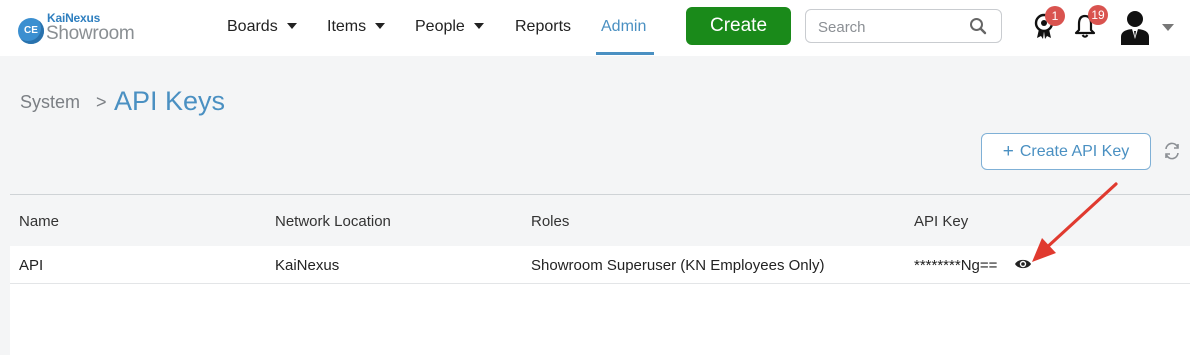  Describe the element at coordinates (550, 221) in the screenshot. I see `column-header-roles: Roles` at that location.